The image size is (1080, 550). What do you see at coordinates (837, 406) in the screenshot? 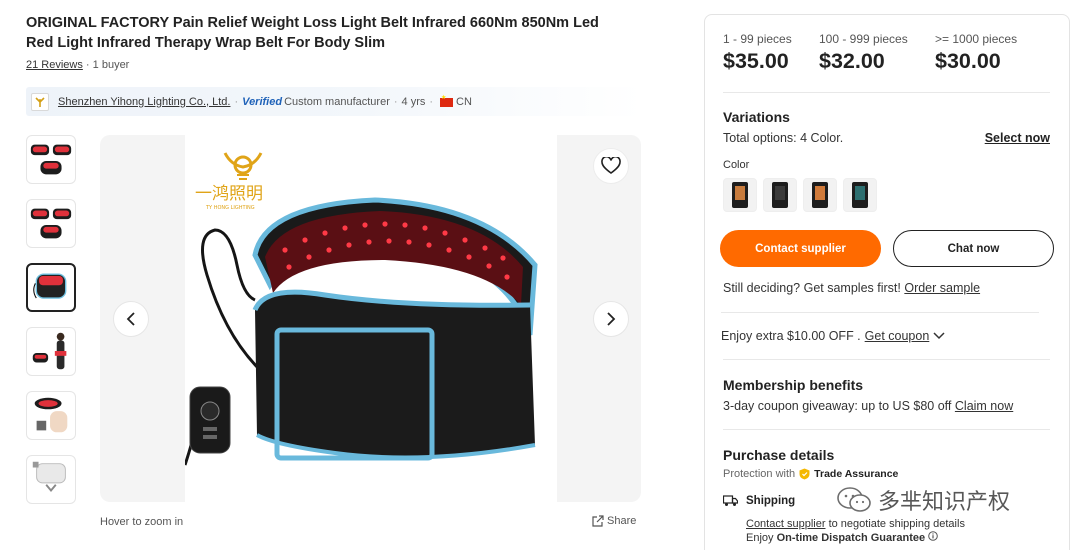
I see `membership-text: 3-day coupon giveaway: up to US $80 off` at bounding box center [837, 406].